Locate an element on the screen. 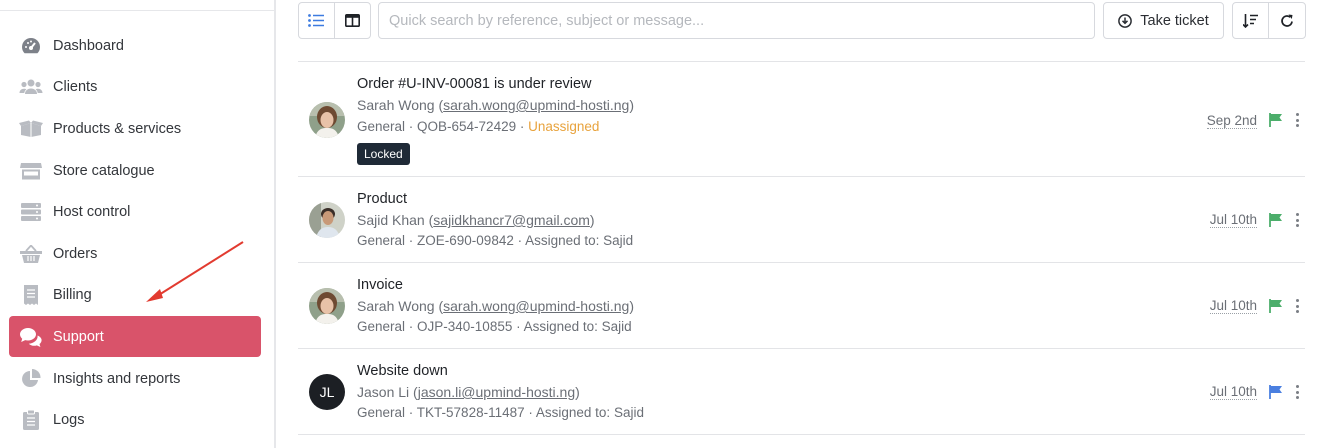 Image resolution: width=1320 pixels, height=448 pixels. chat-icon is located at coordinates (31, 337).